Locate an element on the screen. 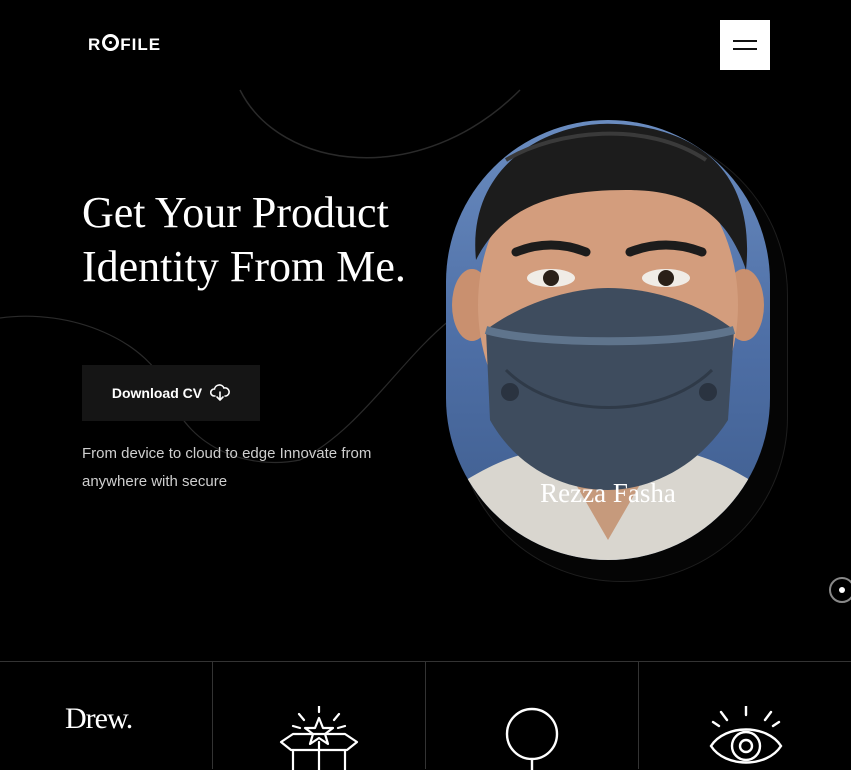  download-cv-label: Download CV is located at coordinates (157, 393).